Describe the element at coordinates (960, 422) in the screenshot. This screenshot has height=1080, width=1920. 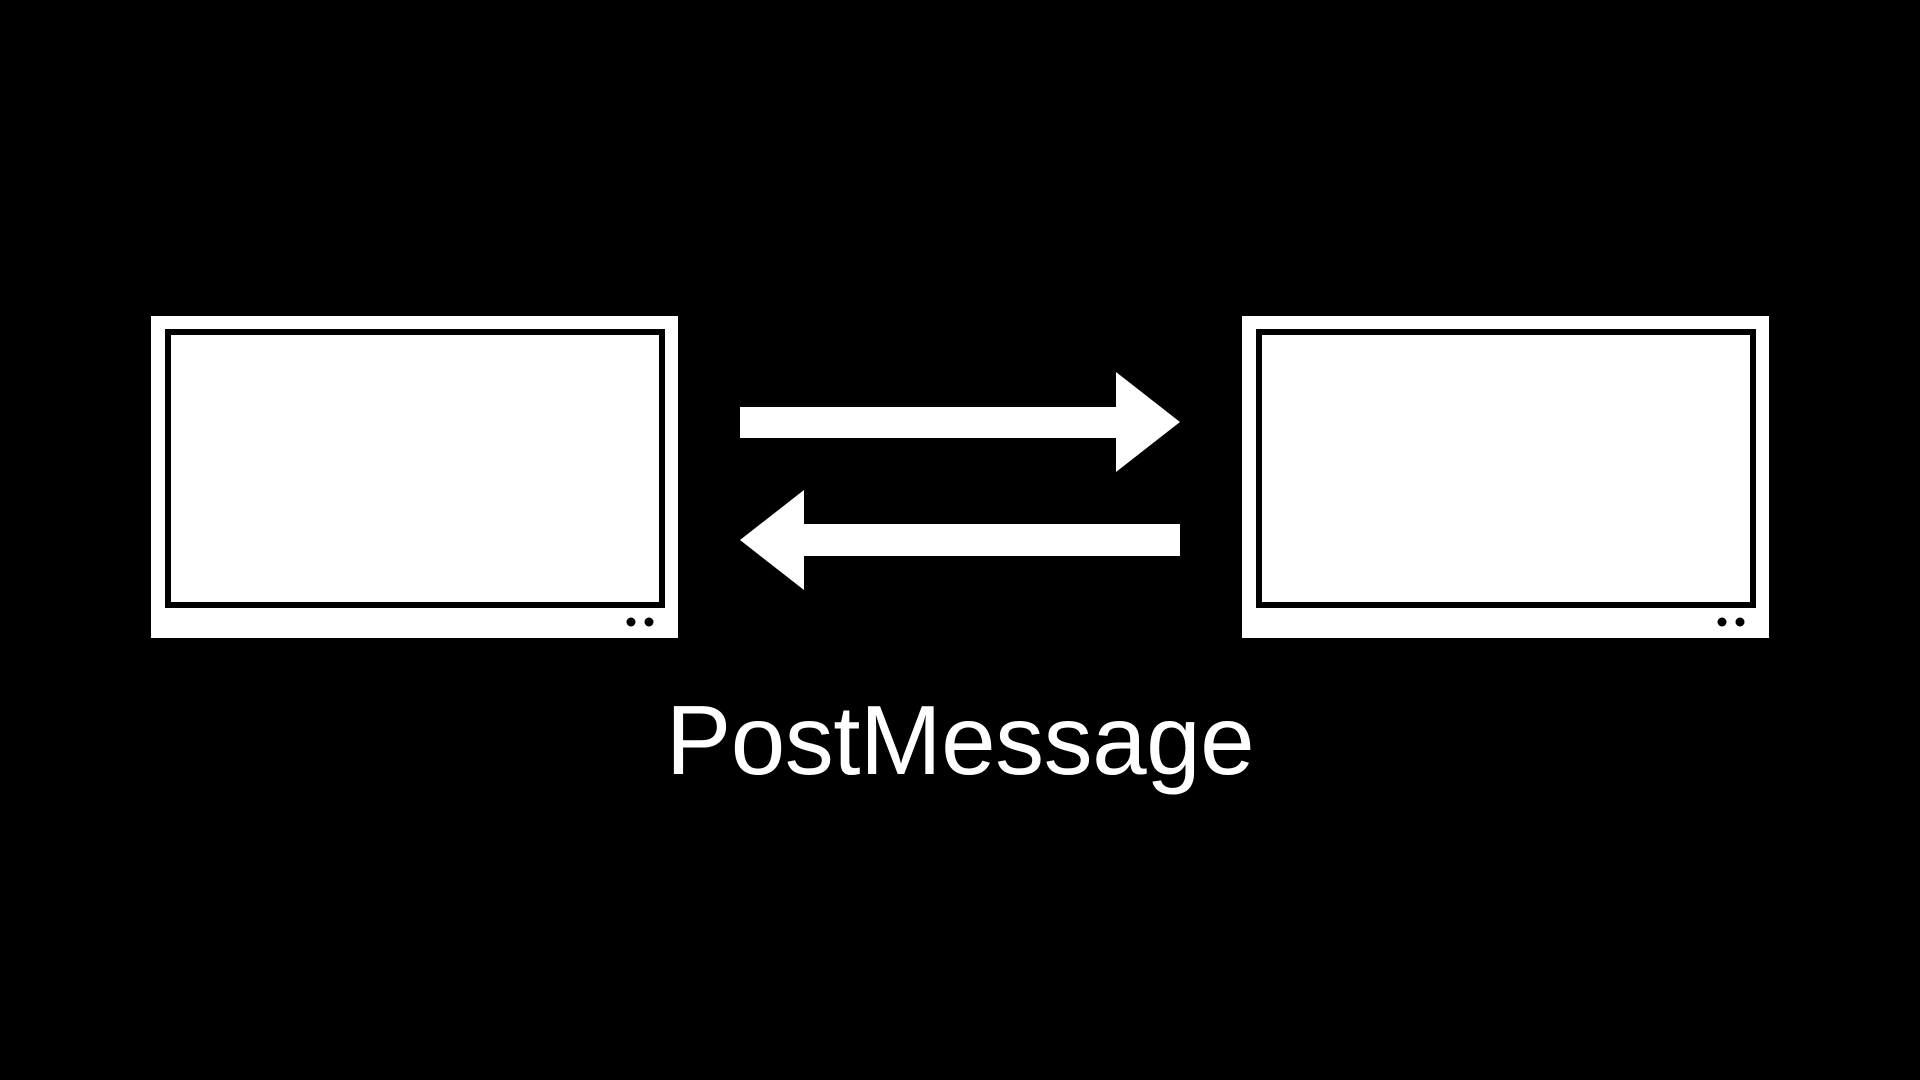
I see `arrow-right-icon` at that location.